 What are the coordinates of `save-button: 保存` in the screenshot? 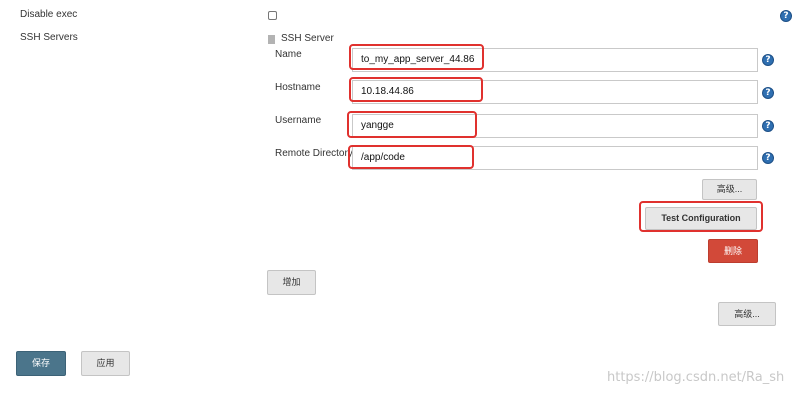 It's located at (41, 363).